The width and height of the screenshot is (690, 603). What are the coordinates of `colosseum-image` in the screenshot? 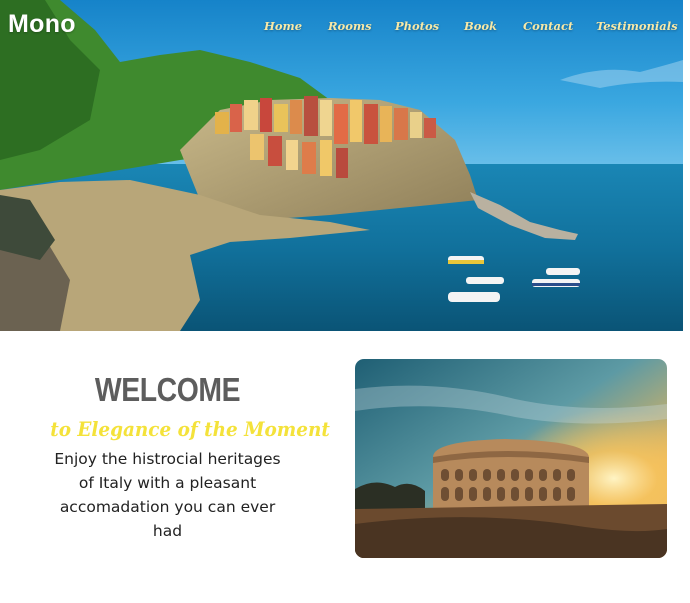 It's located at (511, 458).